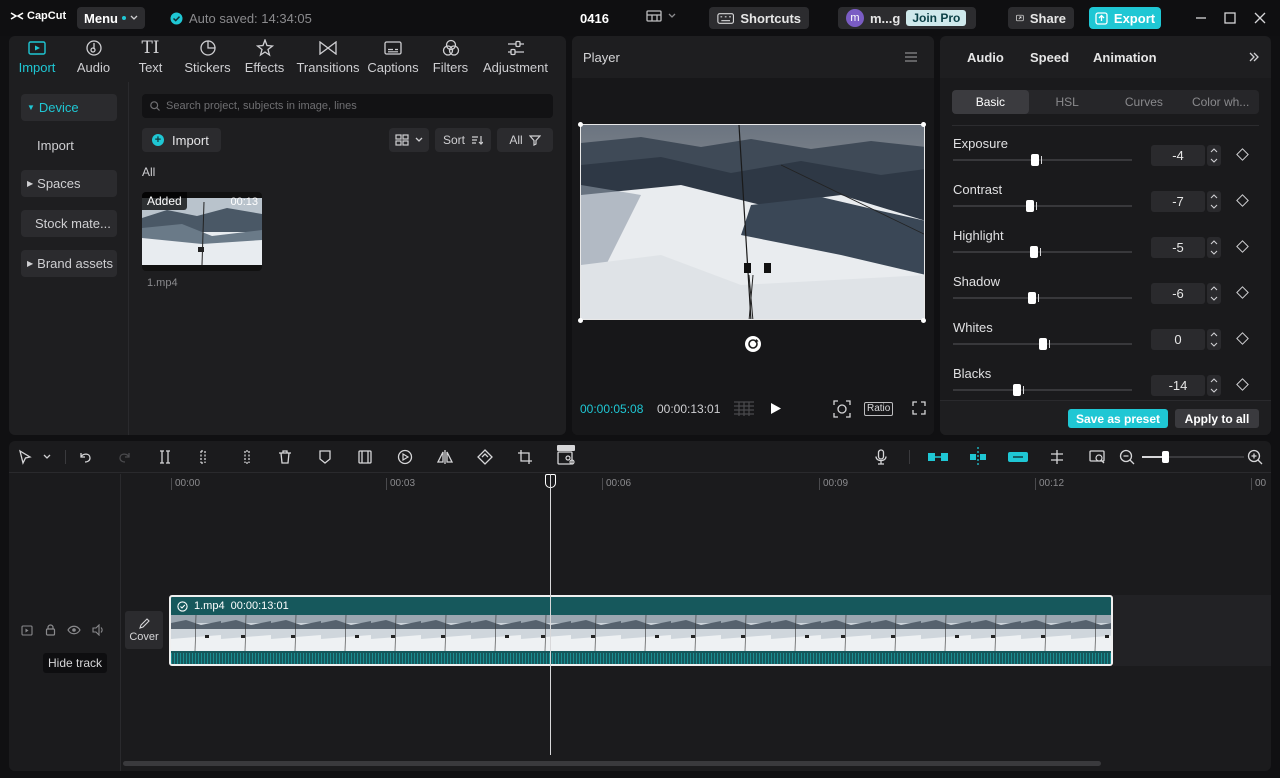 The width and height of the screenshot is (1280, 778). What do you see at coordinates (661, 16) in the screenshot?
I see `layout-button` at bounding box center [661, 16].